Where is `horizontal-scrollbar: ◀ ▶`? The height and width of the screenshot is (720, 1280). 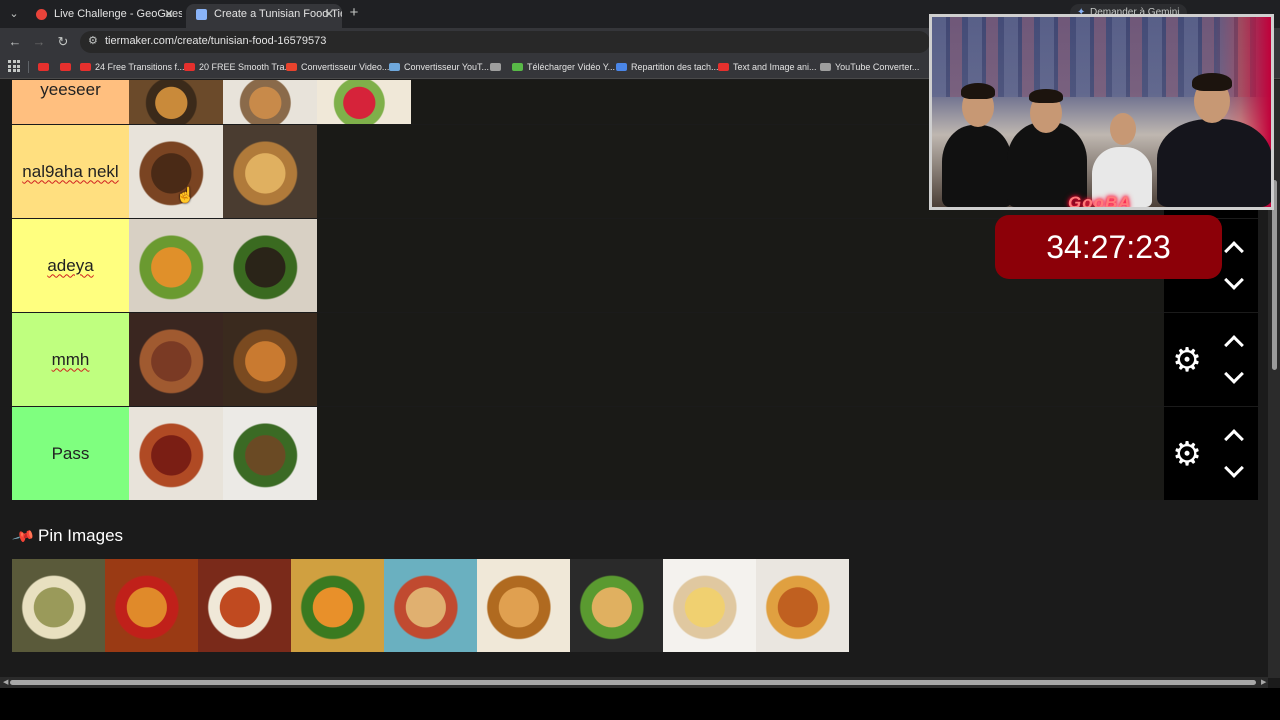
horizontal-scrollbar: ◀ ▶ is located at coordinates (634, 682).